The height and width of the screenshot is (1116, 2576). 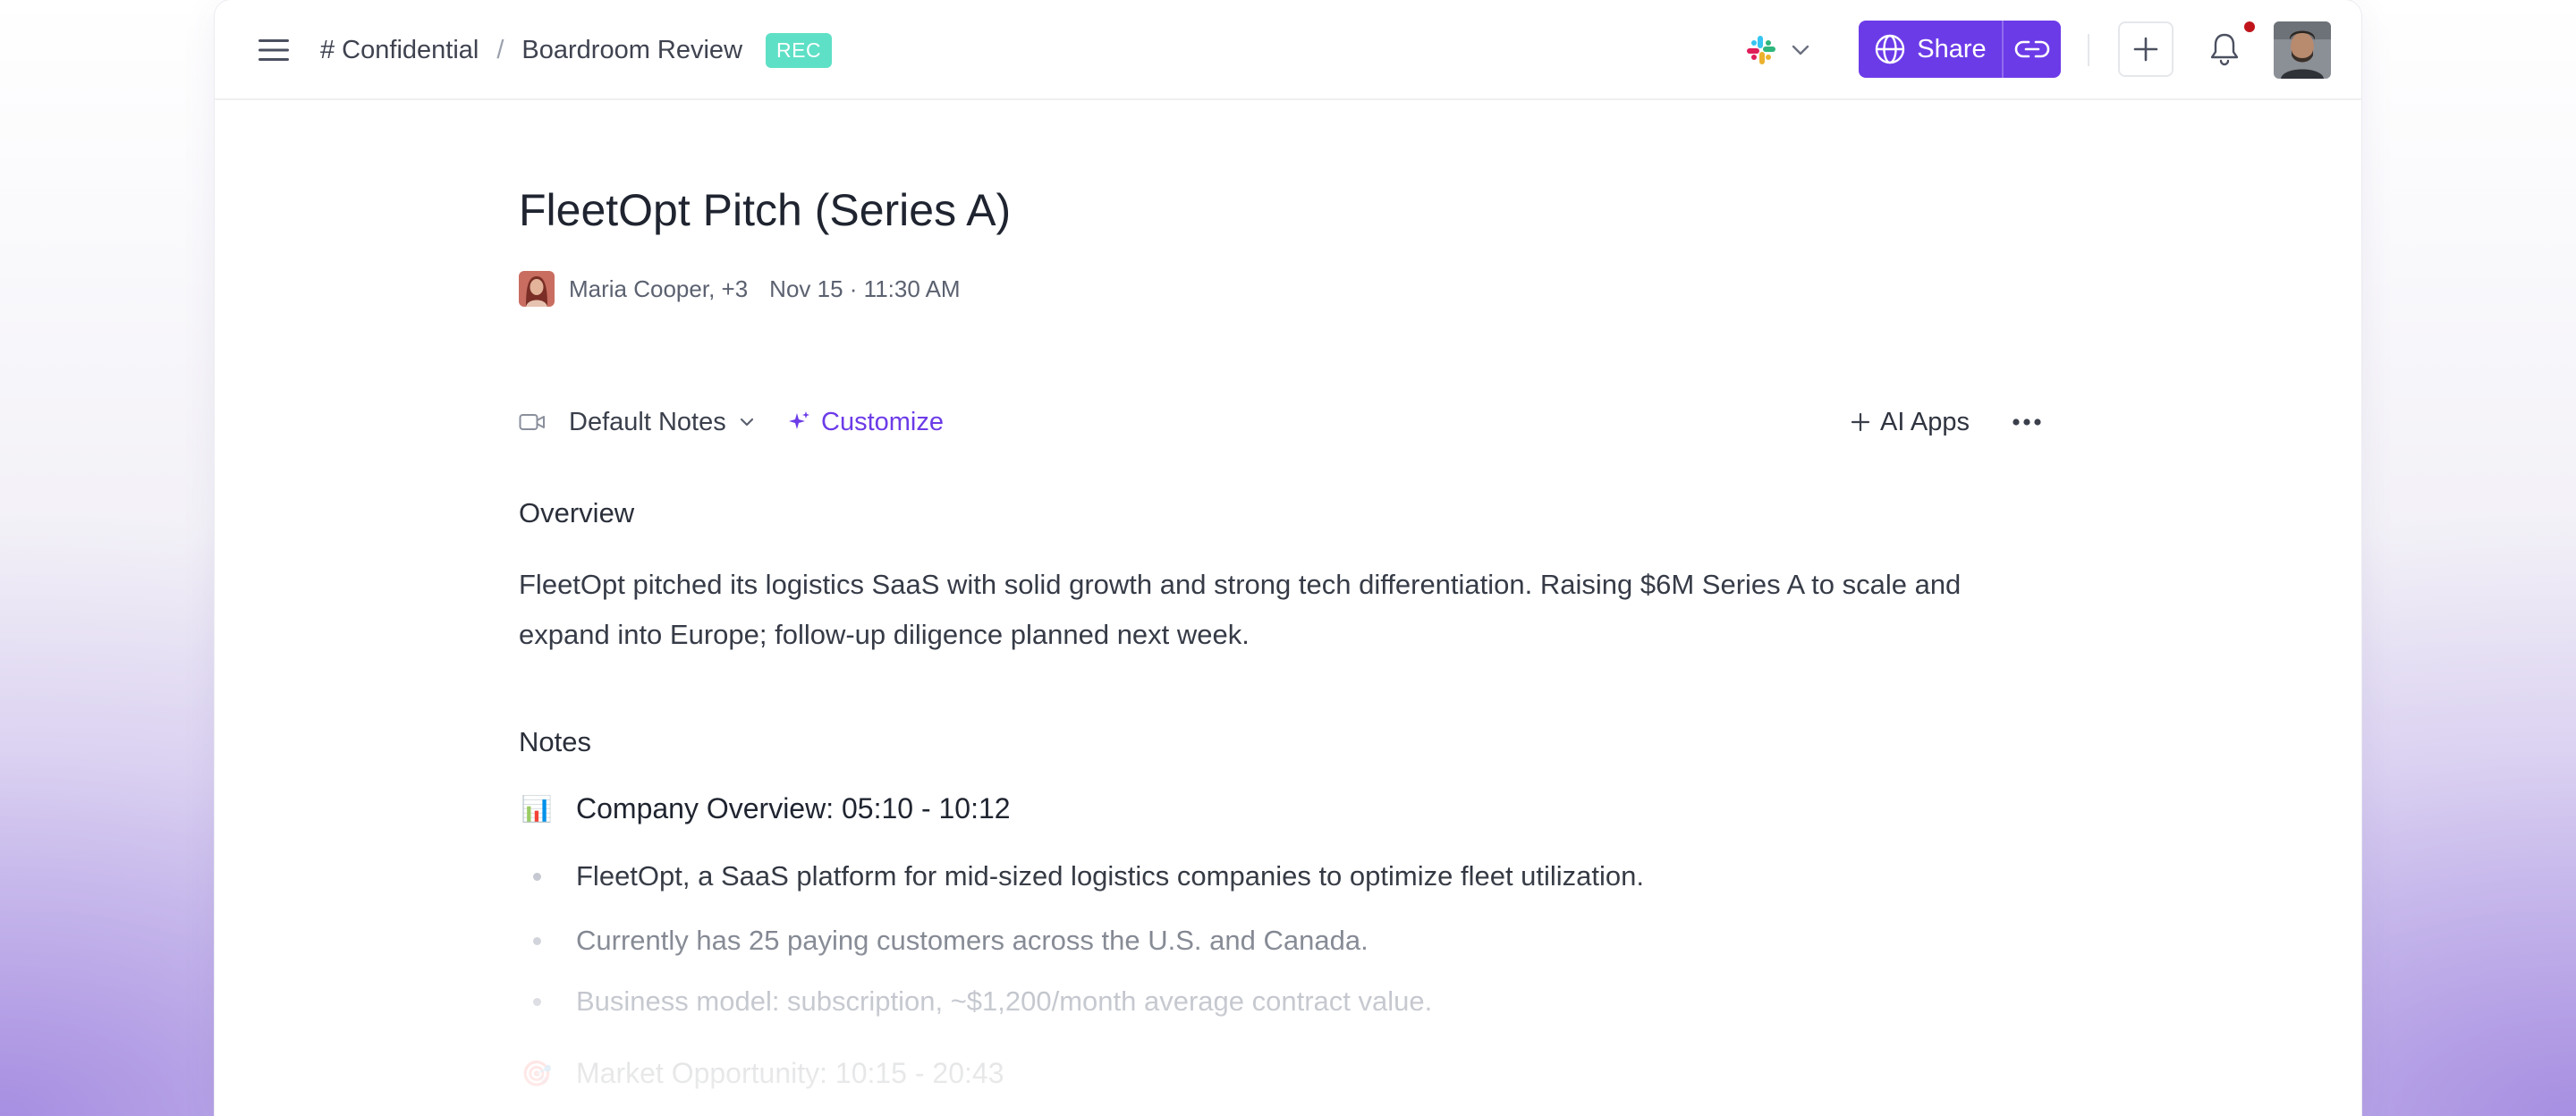 I want to click on menu-button, so click(x=273, y=50).